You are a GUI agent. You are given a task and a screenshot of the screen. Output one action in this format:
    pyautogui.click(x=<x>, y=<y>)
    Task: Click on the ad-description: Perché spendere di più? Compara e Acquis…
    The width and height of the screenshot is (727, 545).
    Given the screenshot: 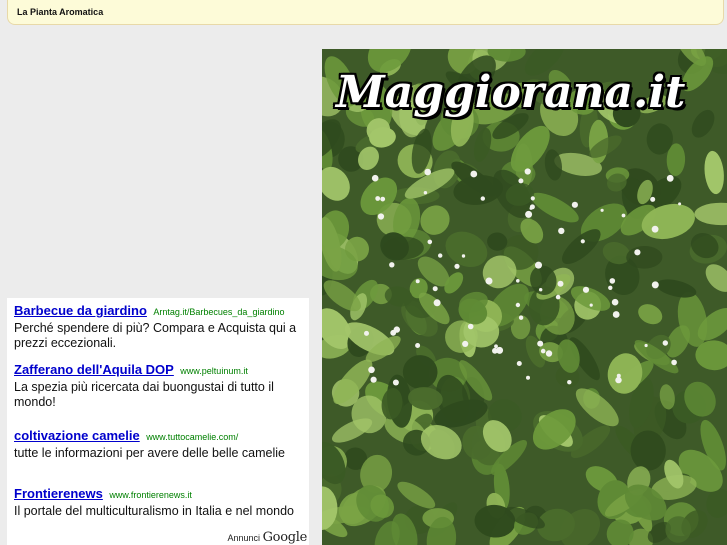 What is the action you would take?
    pyautogui.click(x=155, y=335)
    